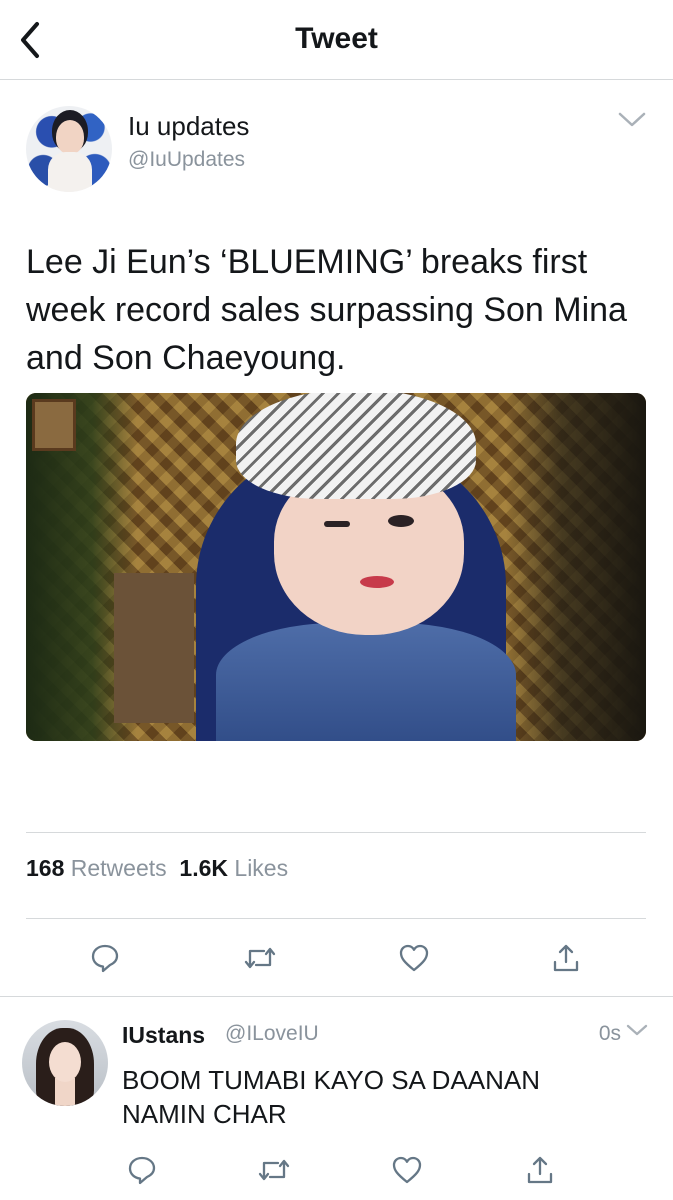 This screenshot has height=1200, width=673. I want to click on retweets-count: 168, so click(45, 868).